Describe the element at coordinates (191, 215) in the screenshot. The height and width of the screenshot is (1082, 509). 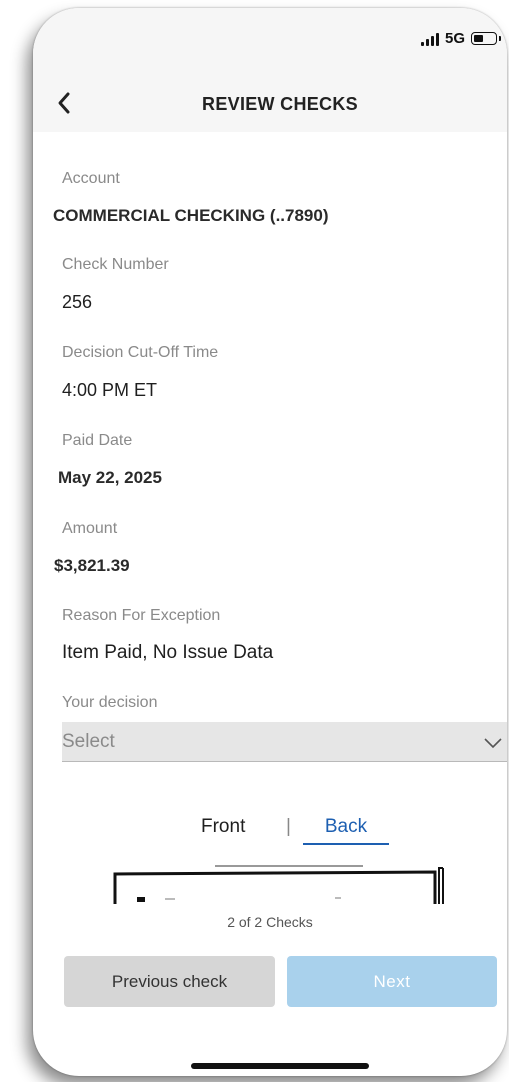
I see `account-value: COMMERCIAL CHECKING (..7890)` at that location.